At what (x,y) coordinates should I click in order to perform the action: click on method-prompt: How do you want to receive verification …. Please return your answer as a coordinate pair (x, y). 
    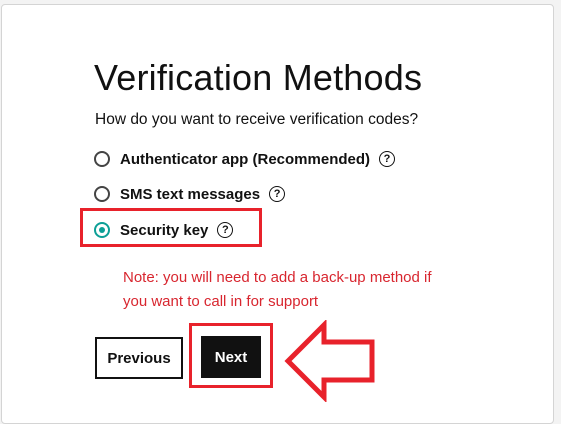
    Looking at the image, I should click on (257, 119).